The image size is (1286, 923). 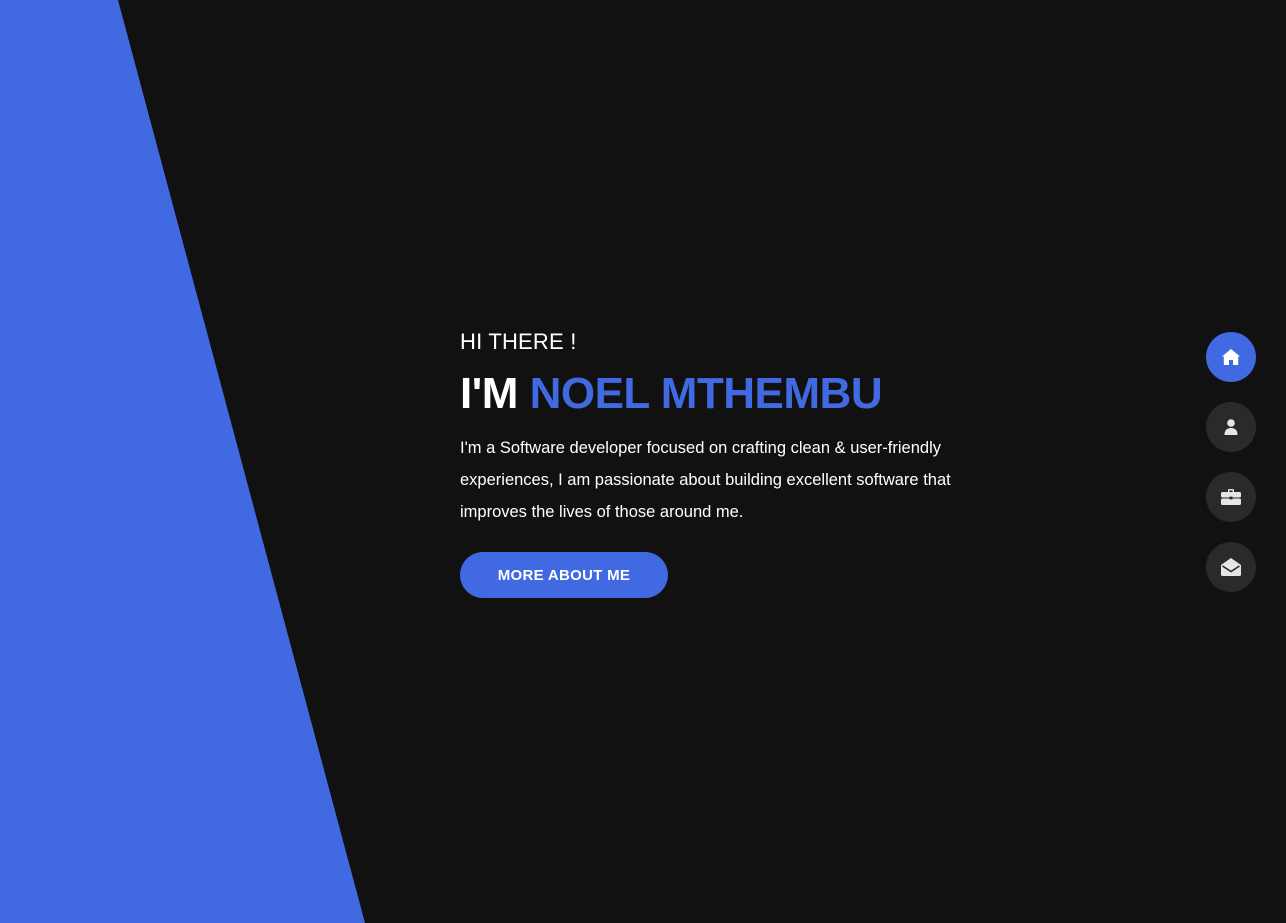 I want to click on briefcase-icon, so click(x=1231, y=497).